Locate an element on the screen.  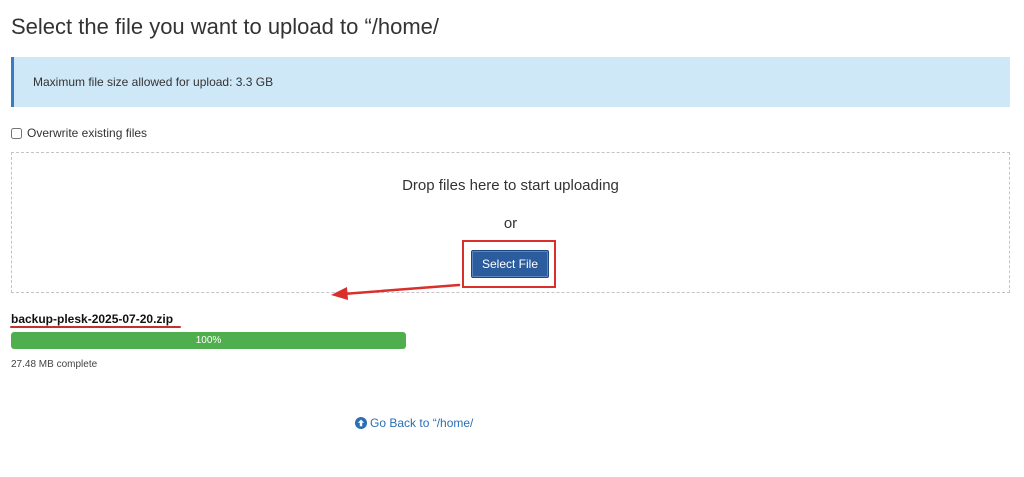
upload-progress-label: 100% is located at coordinates (208, 340).